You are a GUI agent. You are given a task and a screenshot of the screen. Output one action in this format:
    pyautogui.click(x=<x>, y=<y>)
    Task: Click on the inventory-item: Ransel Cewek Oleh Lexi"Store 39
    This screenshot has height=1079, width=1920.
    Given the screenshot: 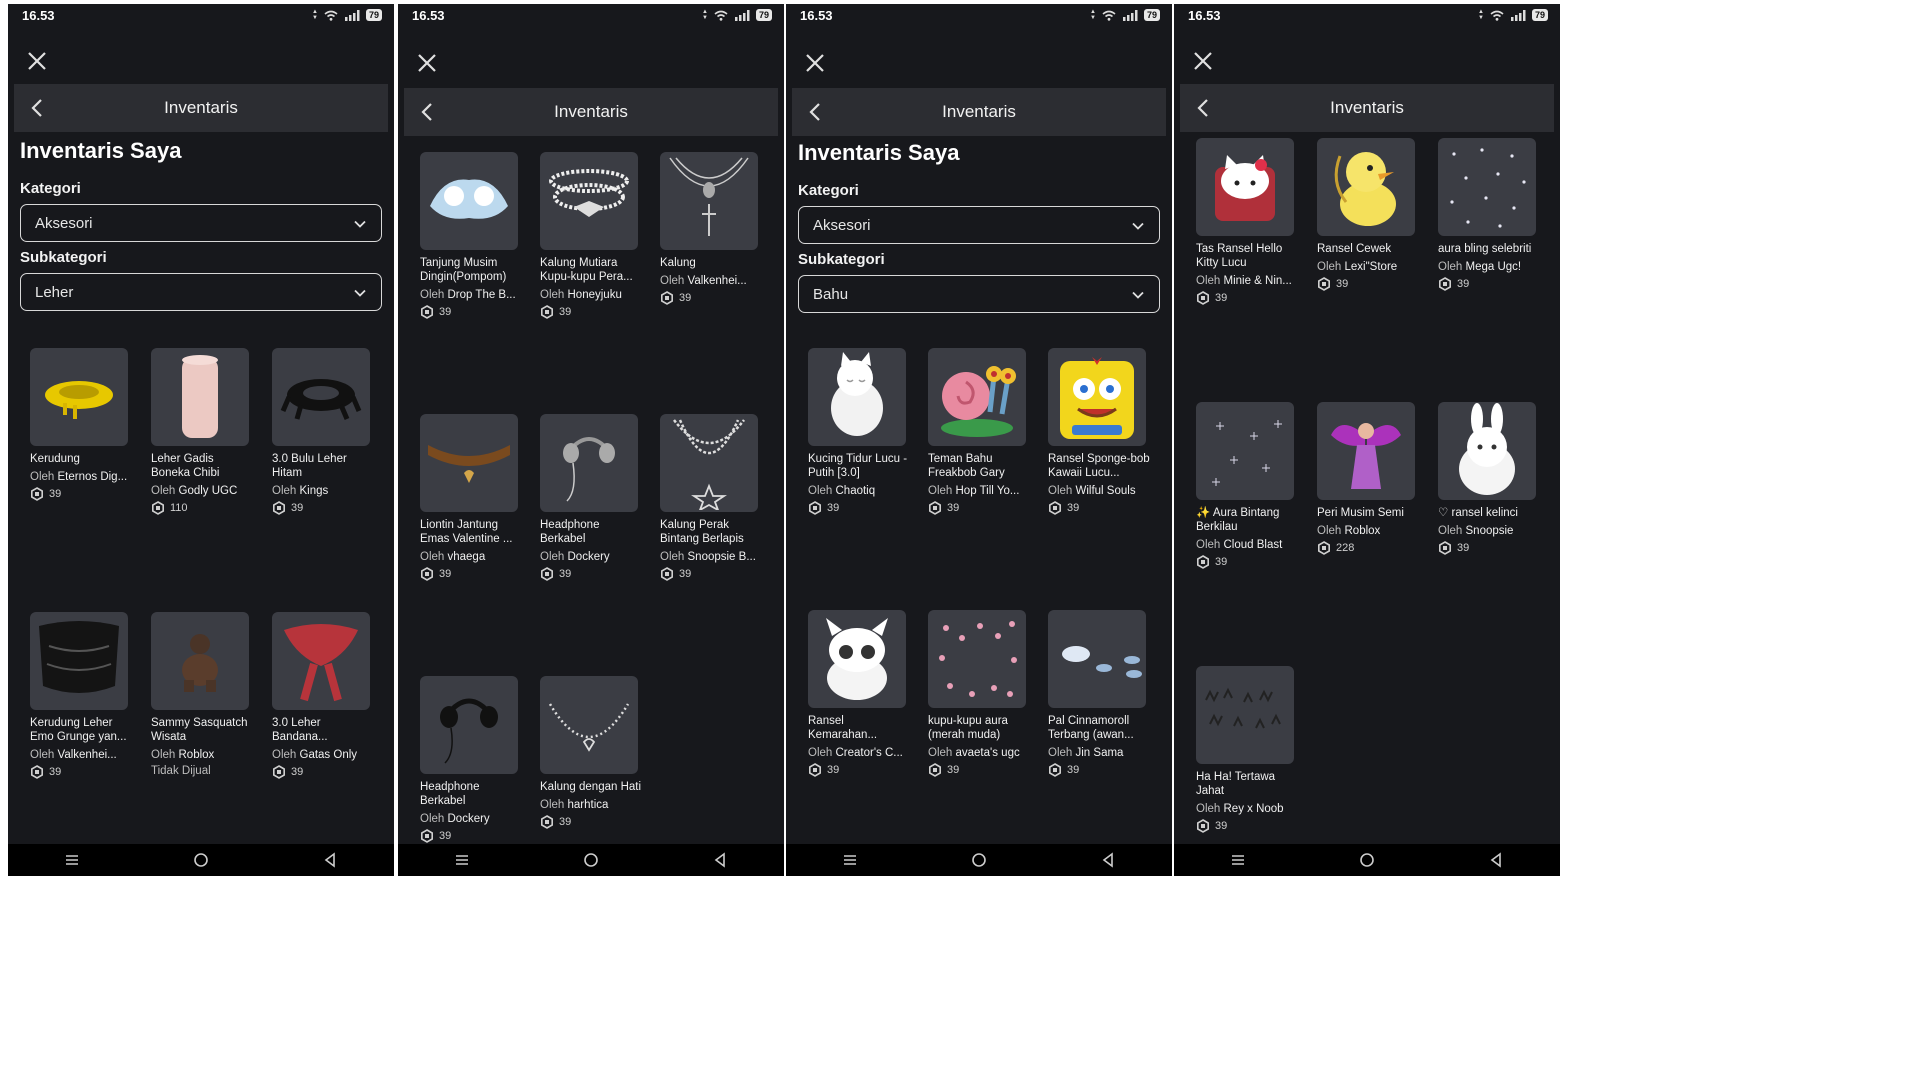 What is the action you would take?
    pyautogui.click(x=1369, y=214)
    